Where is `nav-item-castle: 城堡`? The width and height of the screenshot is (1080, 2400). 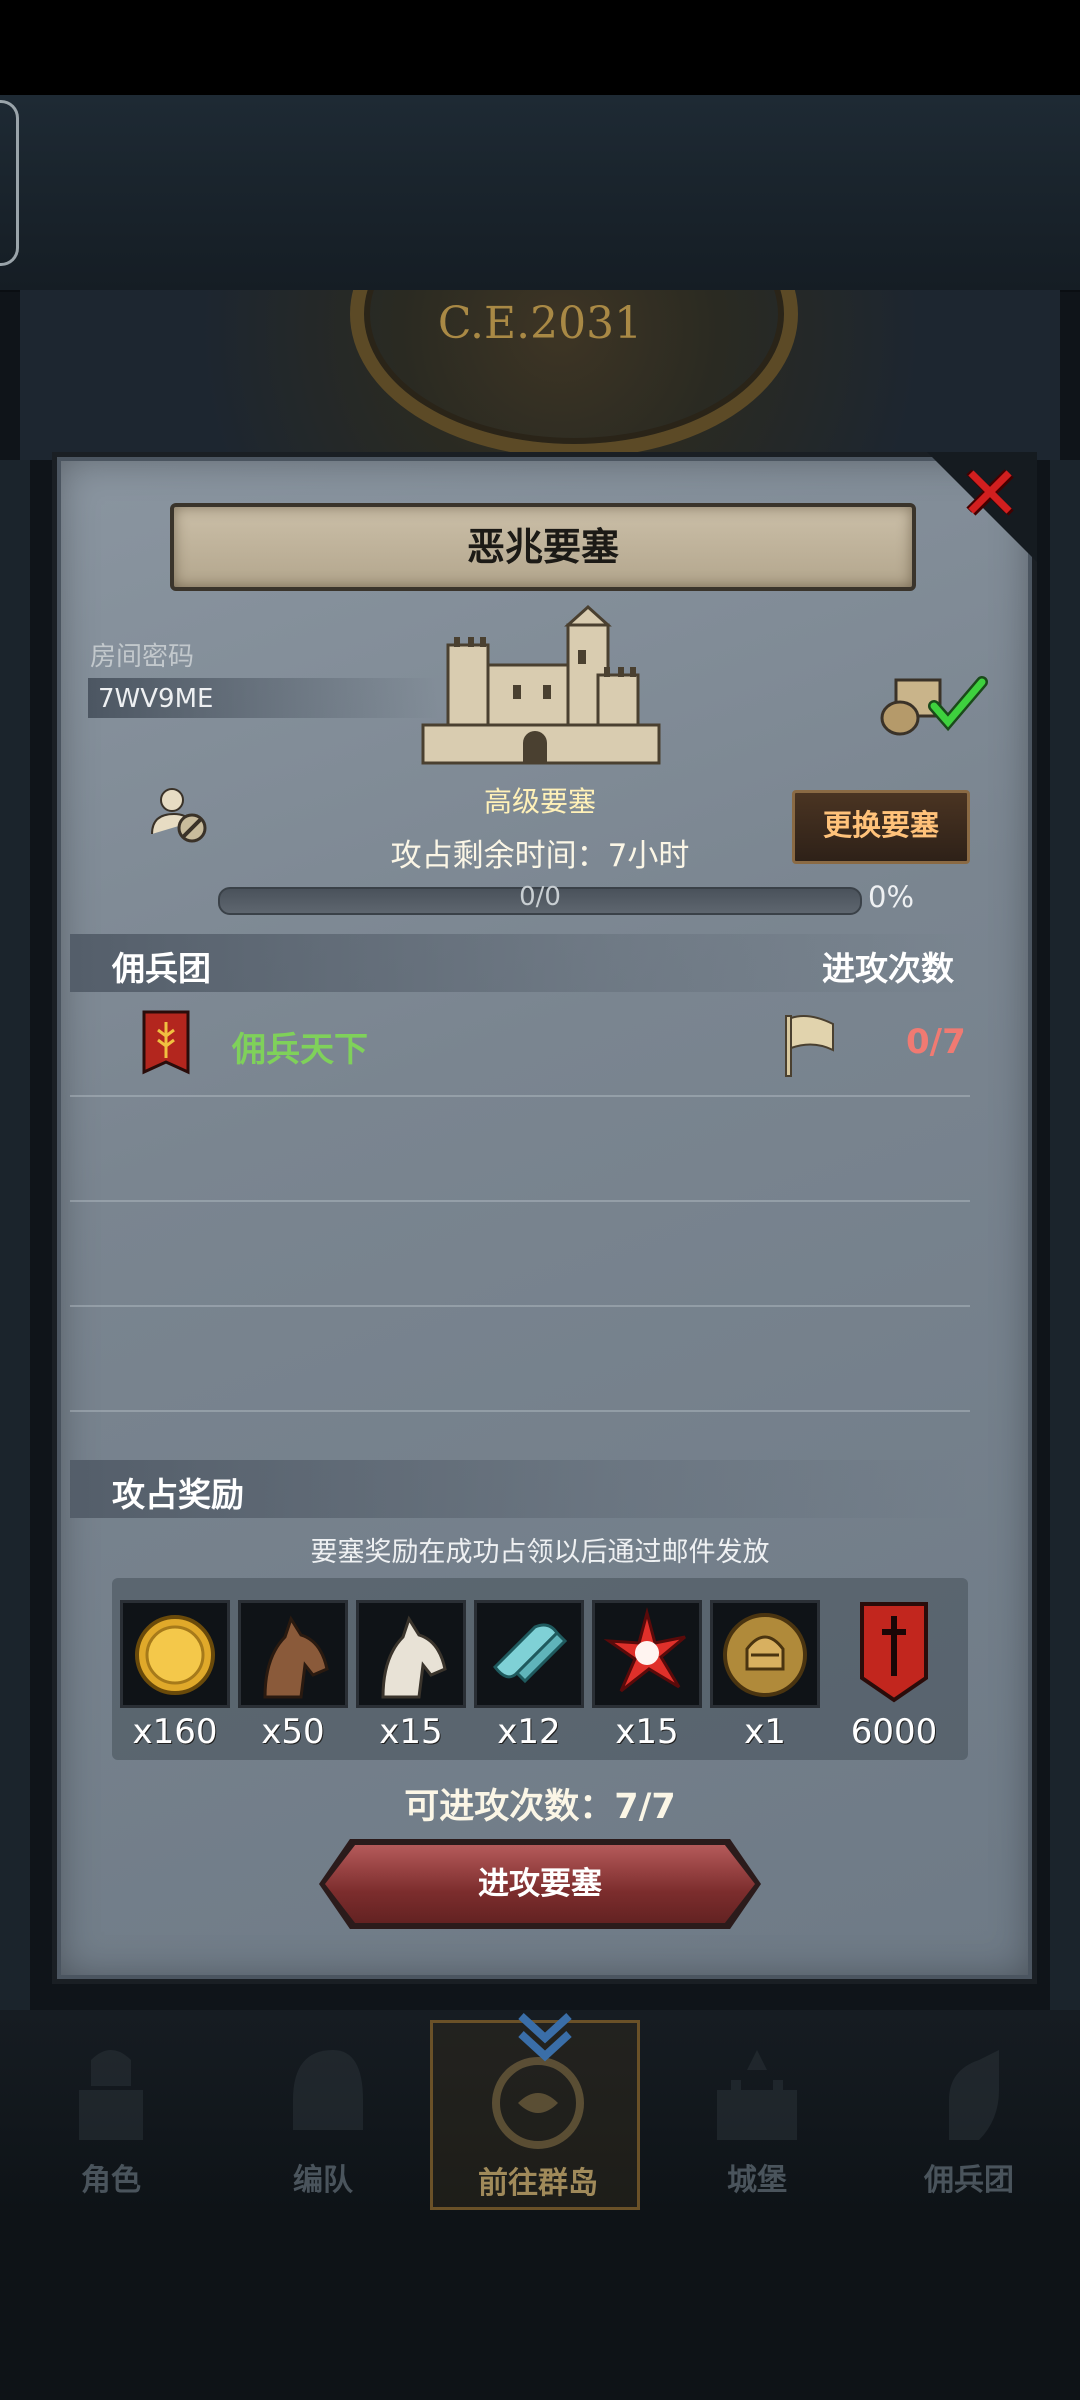
nav-item-castle: 城堡 is located at coordinates (757, 2115).